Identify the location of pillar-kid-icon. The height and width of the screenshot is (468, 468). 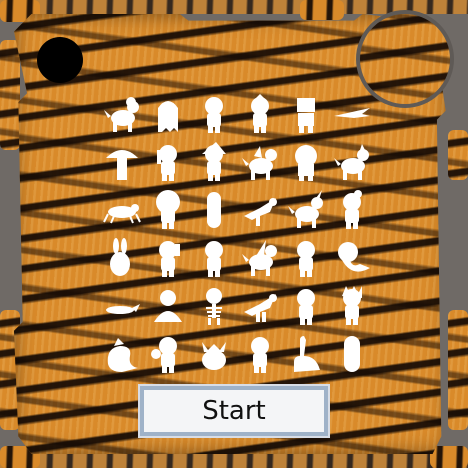
(214, 210).